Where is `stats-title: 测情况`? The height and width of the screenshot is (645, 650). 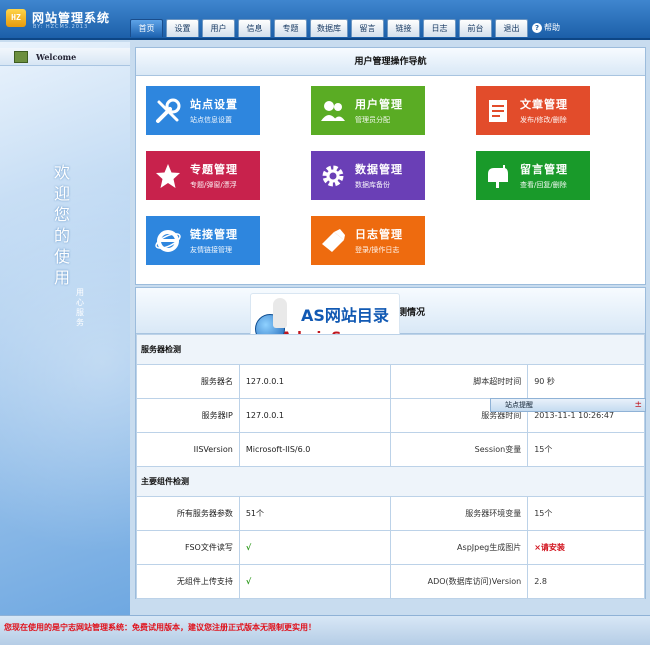 stats-title: 测情况 is located at coordinates (412, 313).